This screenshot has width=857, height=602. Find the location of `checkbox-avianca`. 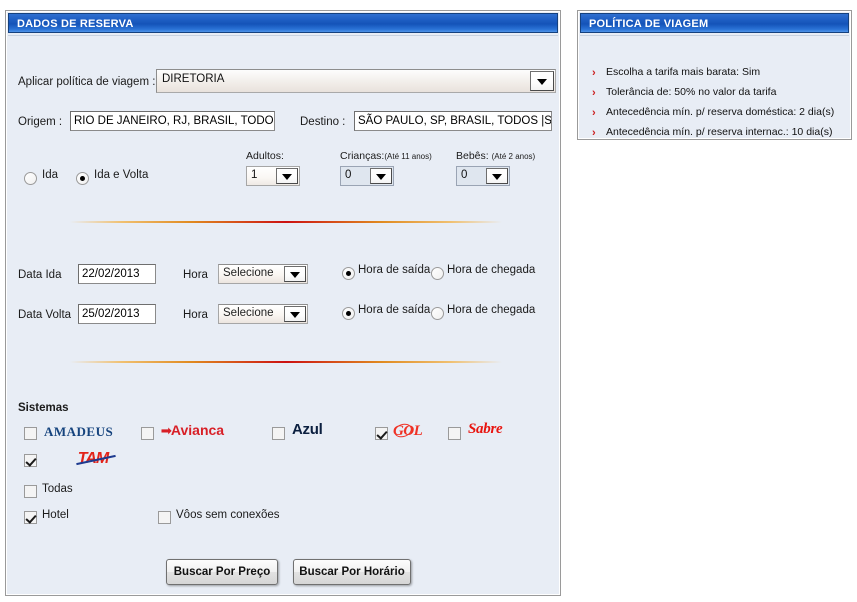

checkbox-avianca is located at coordinates (147, 433).